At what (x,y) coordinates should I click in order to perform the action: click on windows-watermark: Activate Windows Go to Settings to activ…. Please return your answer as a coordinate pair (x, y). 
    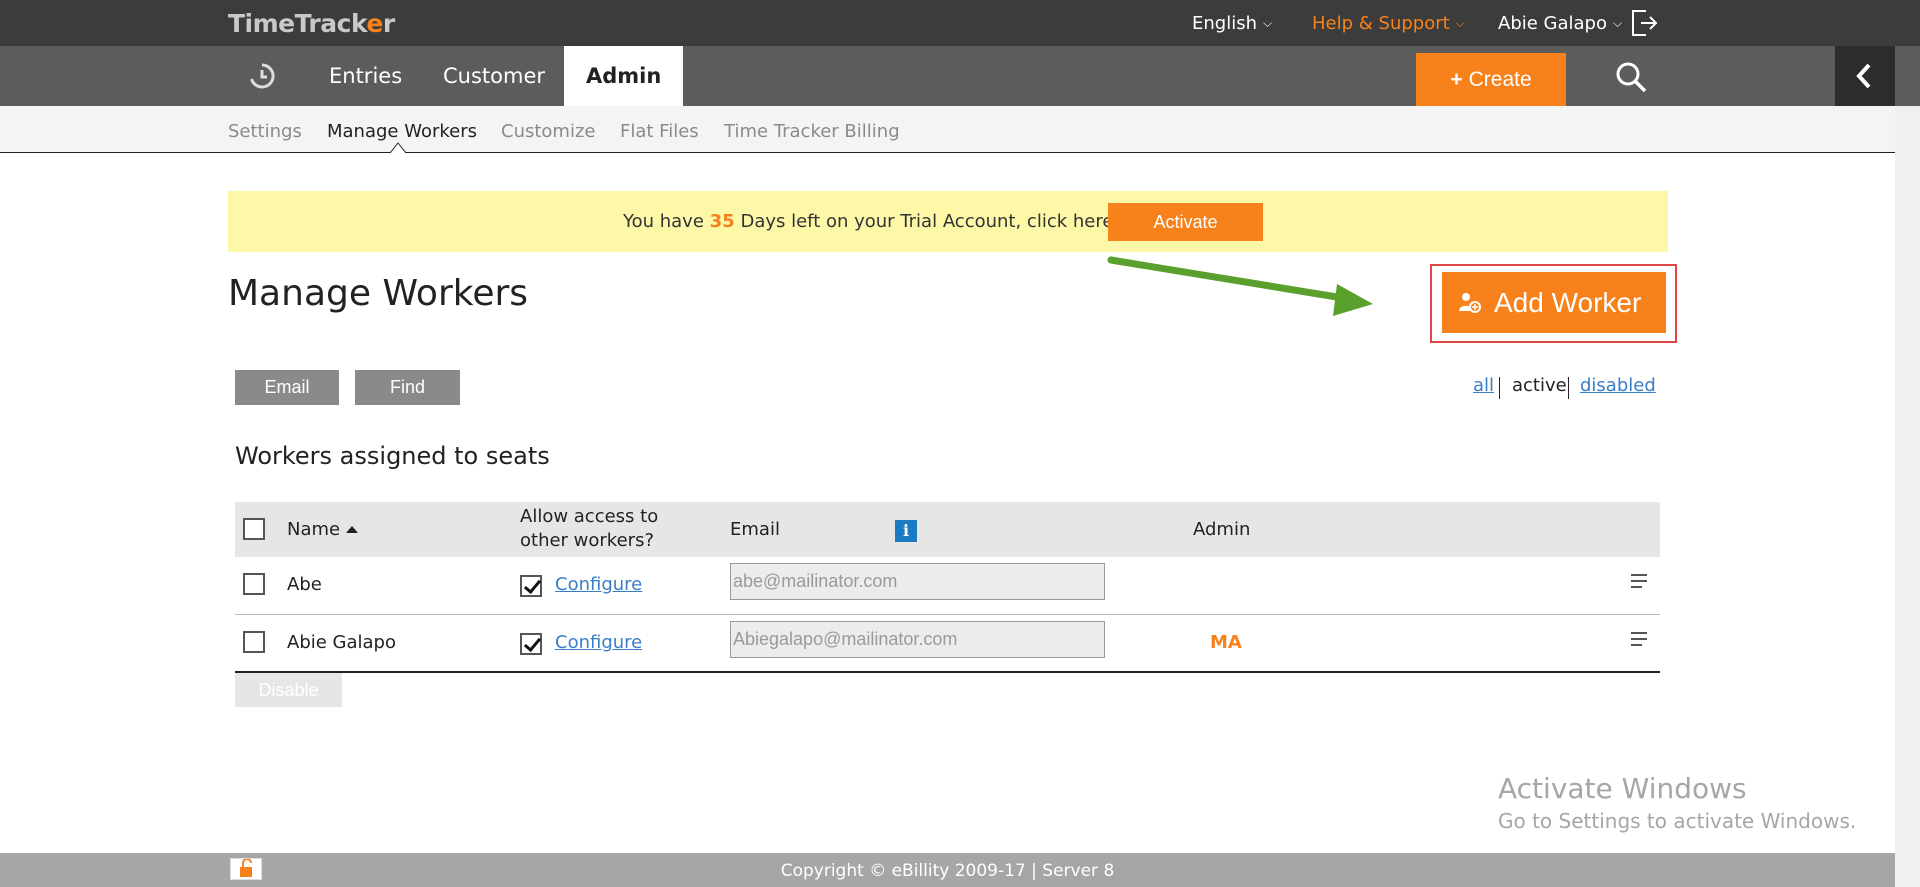
    Looking at the image, I should click on (1677, 802).